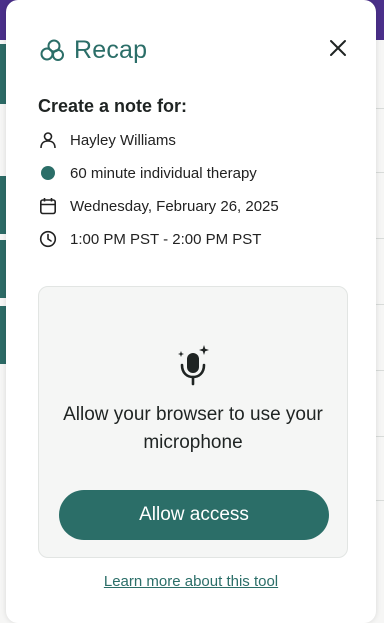  Describe the element at coordinates (48, 239) in the screenshot. I see `clock-icon` at that location.